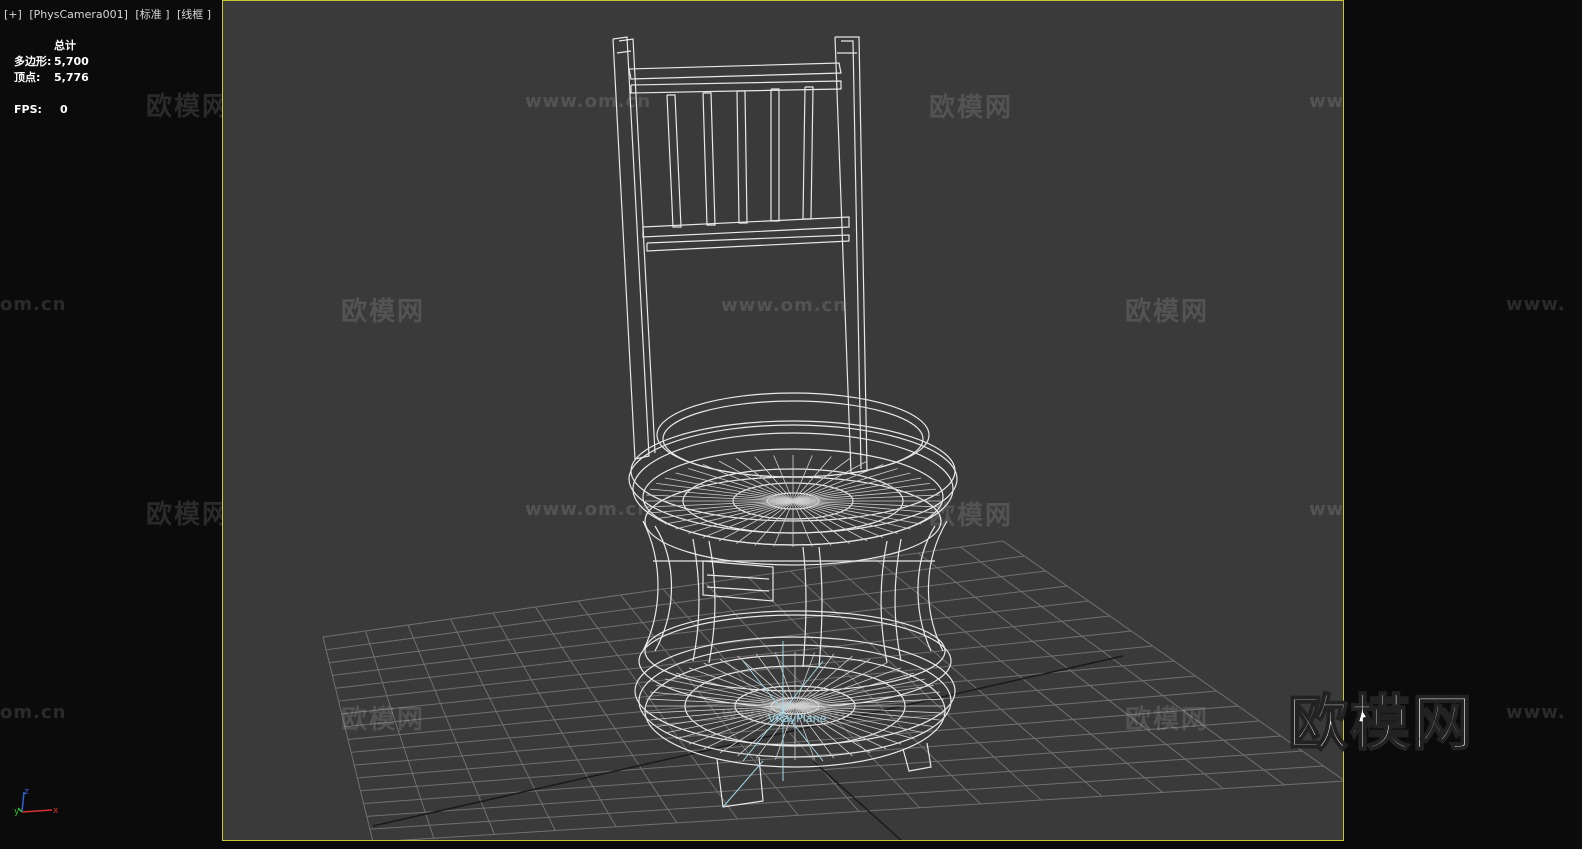 The width and height of the screenshot is (1582, 849). What do you see at coordinates (26, 792) in the screenshot?
I see `z-axis-label: z` at bounding box center [26, 792].